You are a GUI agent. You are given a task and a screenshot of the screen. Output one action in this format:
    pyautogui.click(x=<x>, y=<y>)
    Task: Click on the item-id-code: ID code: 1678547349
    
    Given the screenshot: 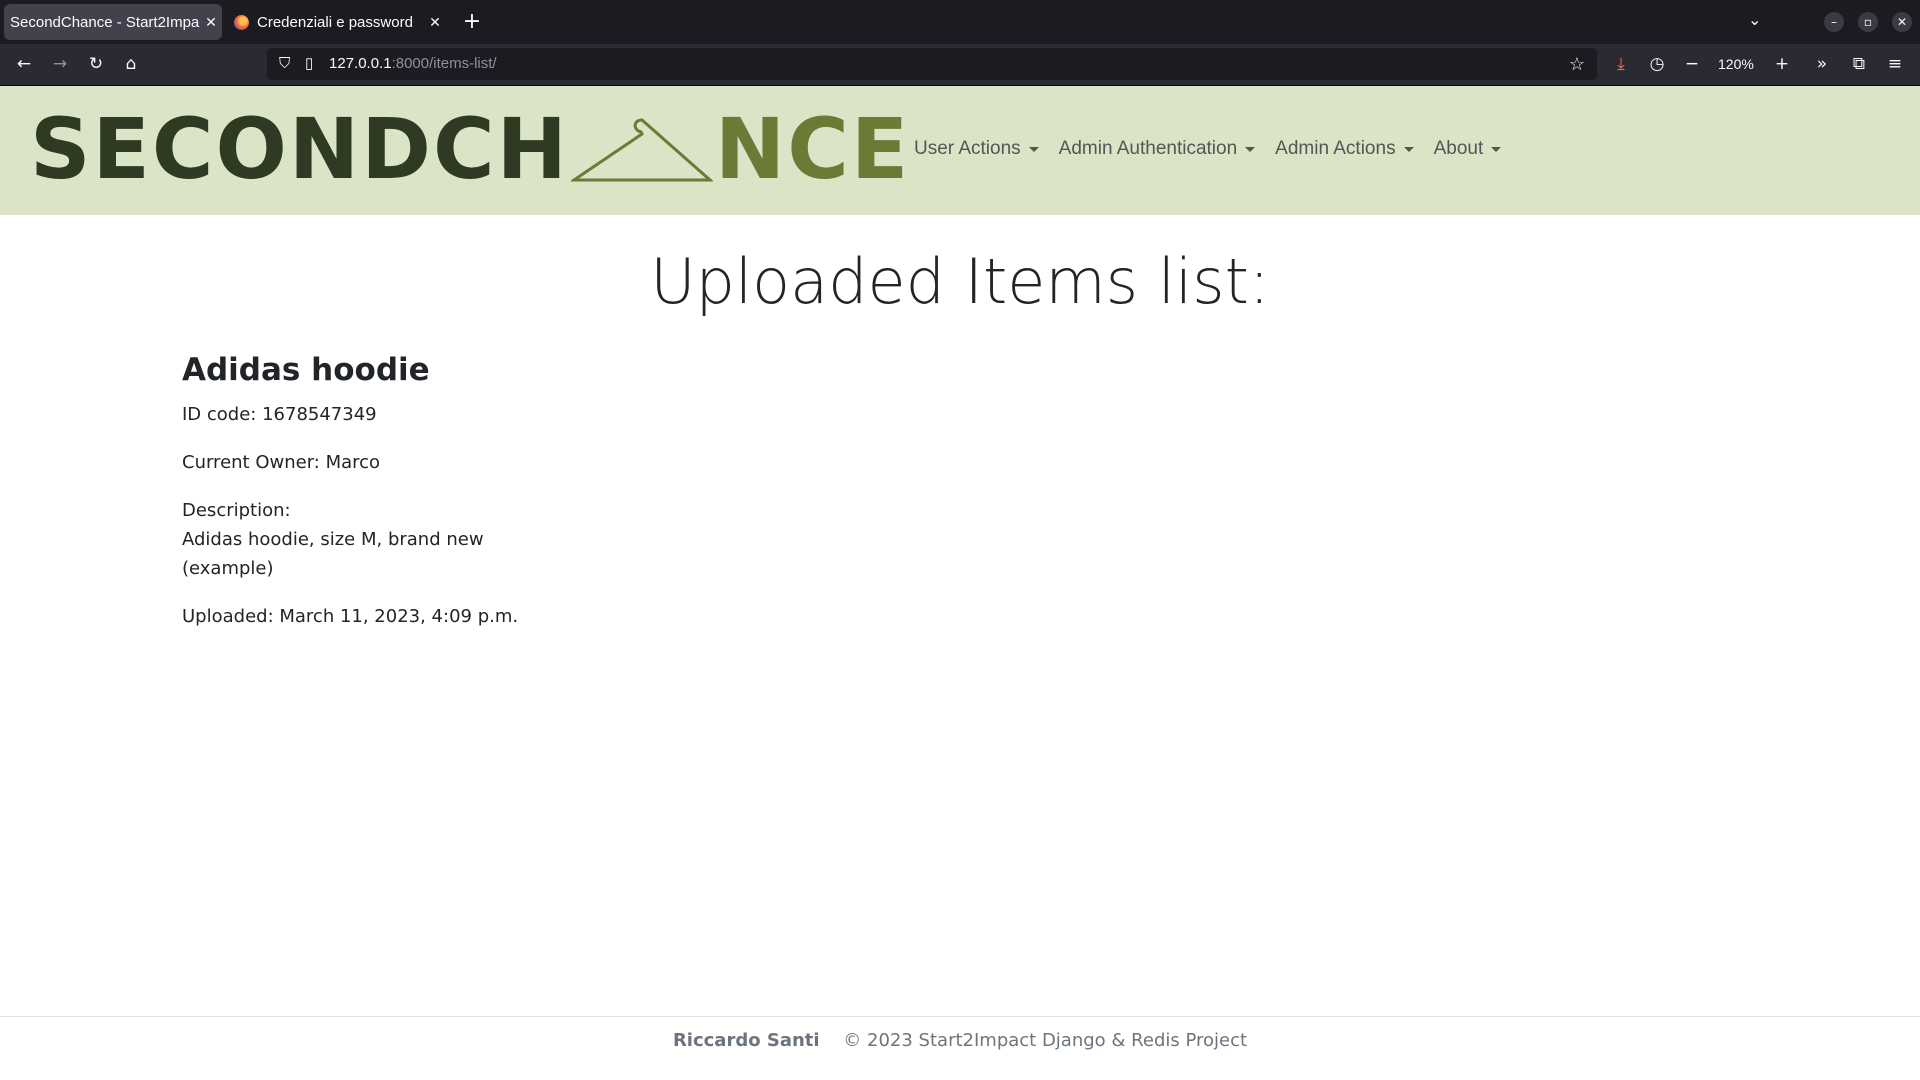 What is the action you would take?
    pyautogui.click(x=279, y=414)
    